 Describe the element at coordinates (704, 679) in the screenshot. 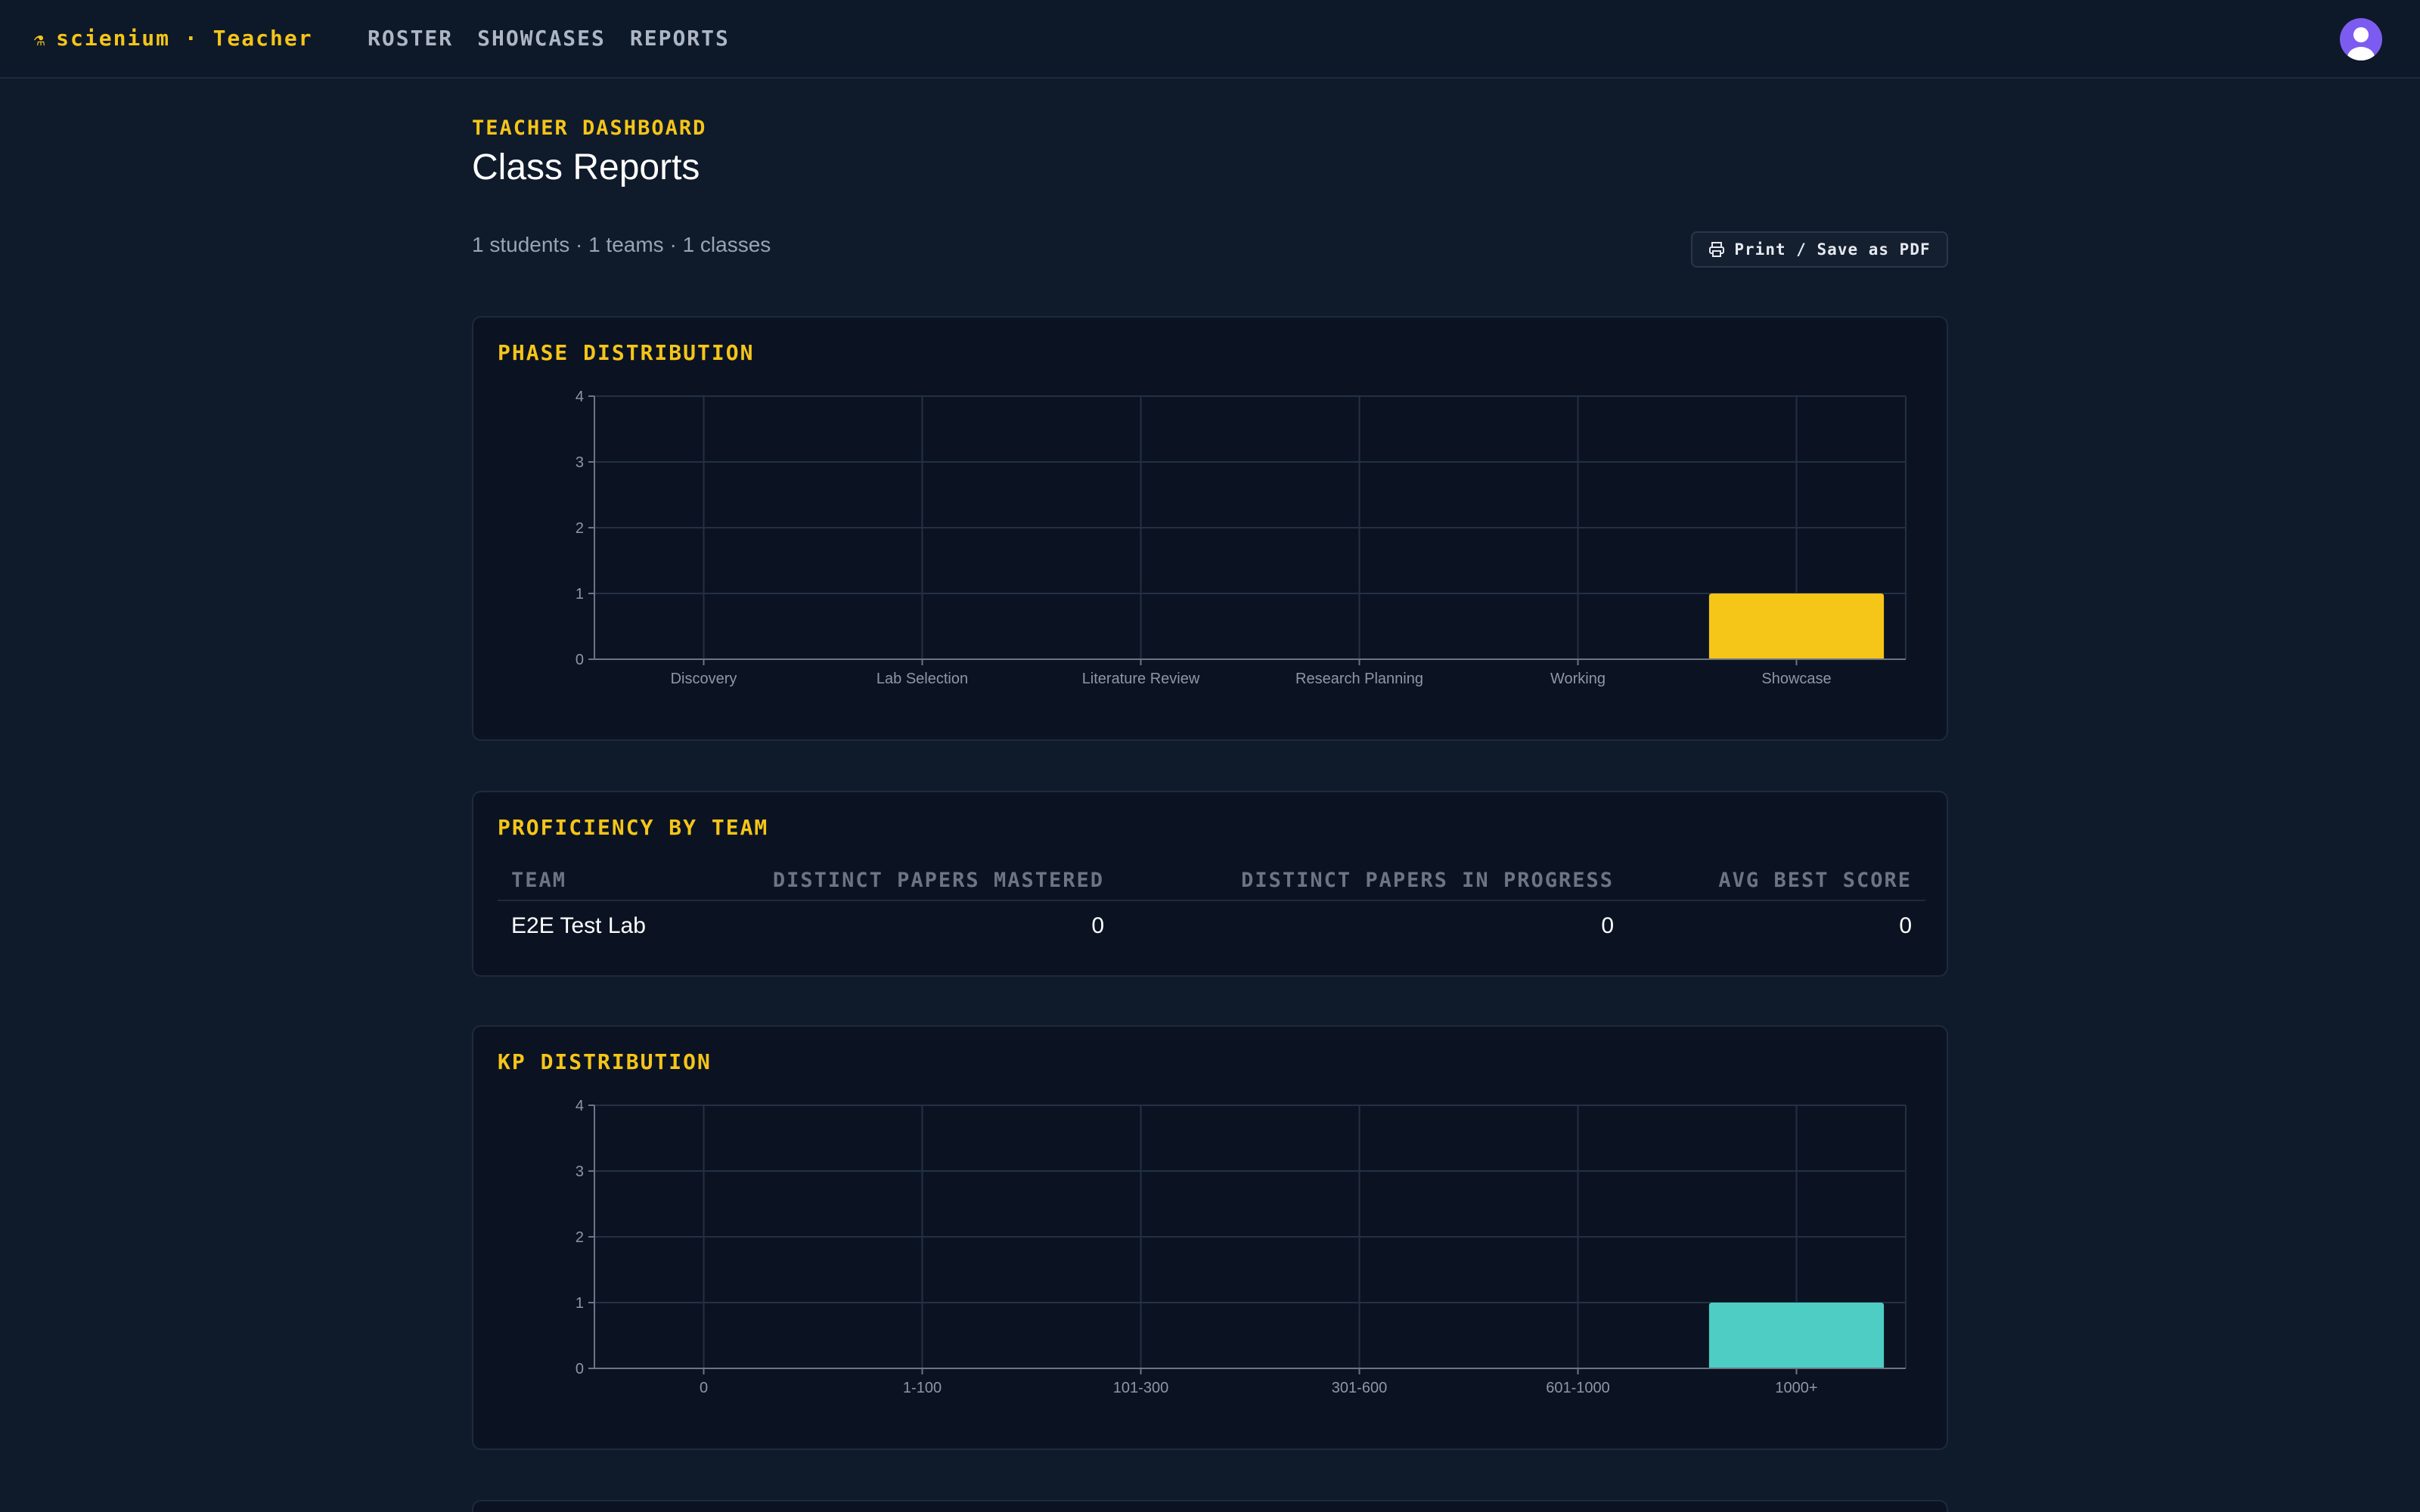

I see `phase-xtick-label: Discovery` at that location.